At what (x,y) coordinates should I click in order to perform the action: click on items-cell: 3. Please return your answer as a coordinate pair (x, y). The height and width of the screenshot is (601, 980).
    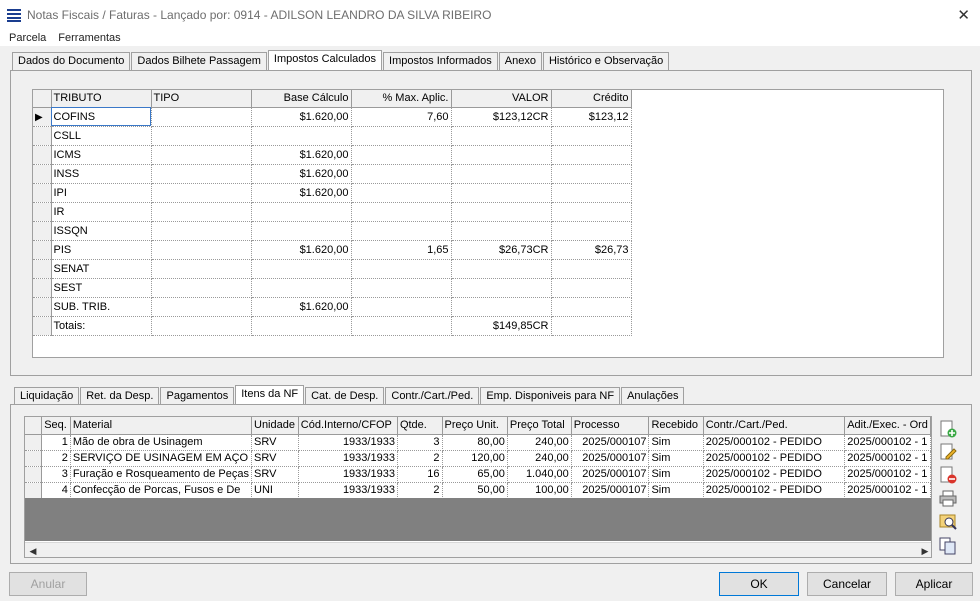
    Looking at the image, I should click on (420, 442).